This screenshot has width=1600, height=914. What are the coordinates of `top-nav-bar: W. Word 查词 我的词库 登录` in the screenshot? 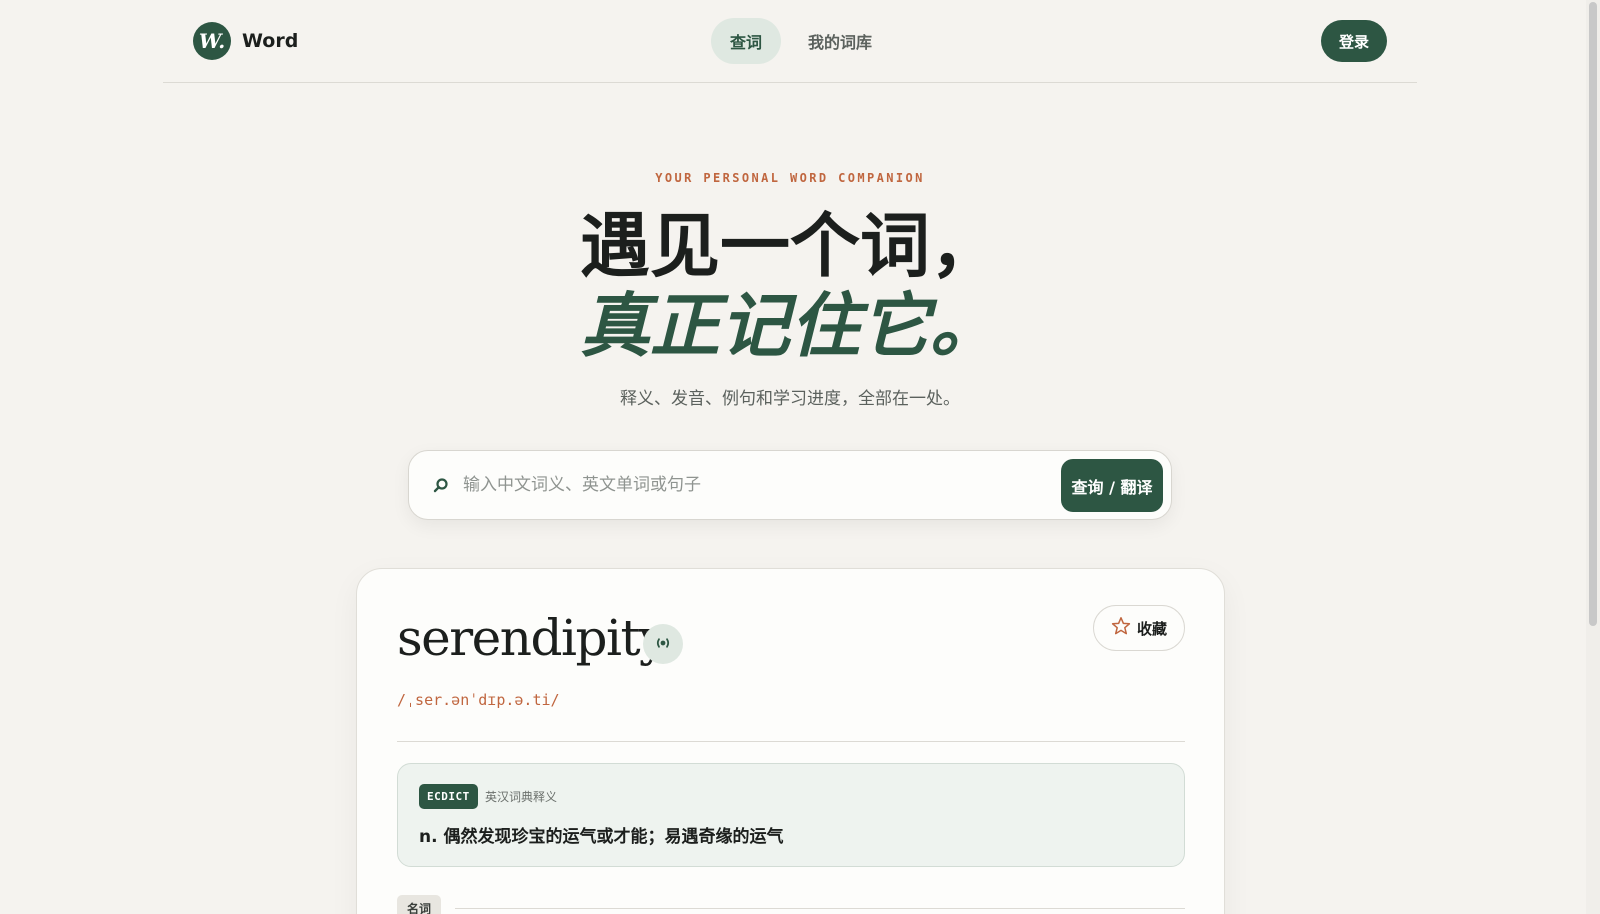 It's located at (790, 41).